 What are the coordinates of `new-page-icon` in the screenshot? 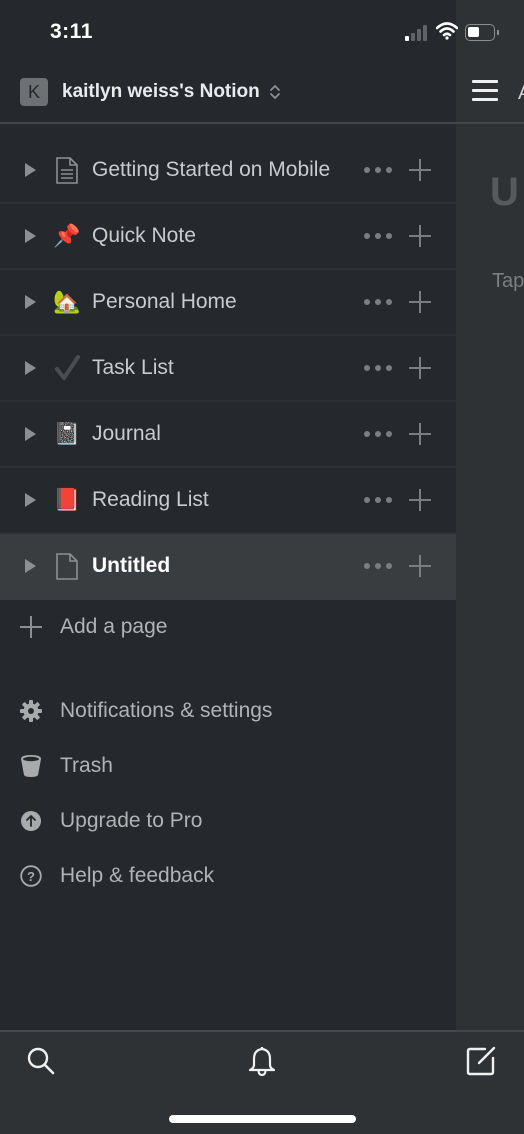 It's located at (481, 1061).